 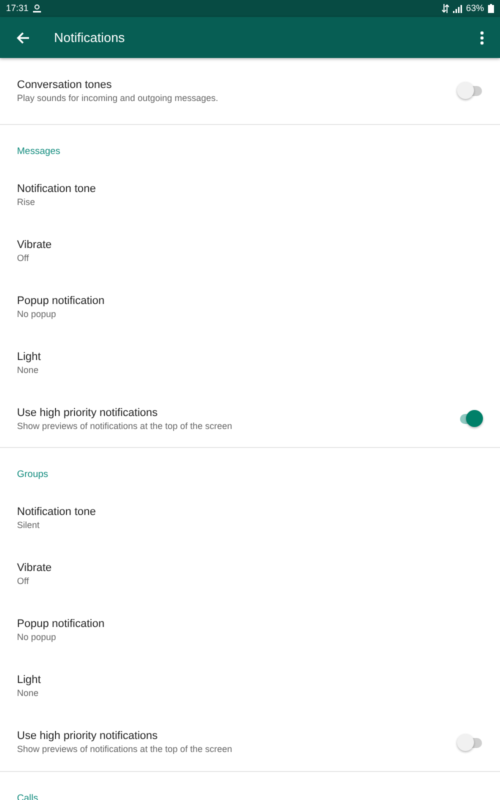 What do you see at coordinates (117, 98) in the screenshot?
I see `setting-subtitle: Play sounds for incoming and outgoing messages.` at bounding box center [117, 98].